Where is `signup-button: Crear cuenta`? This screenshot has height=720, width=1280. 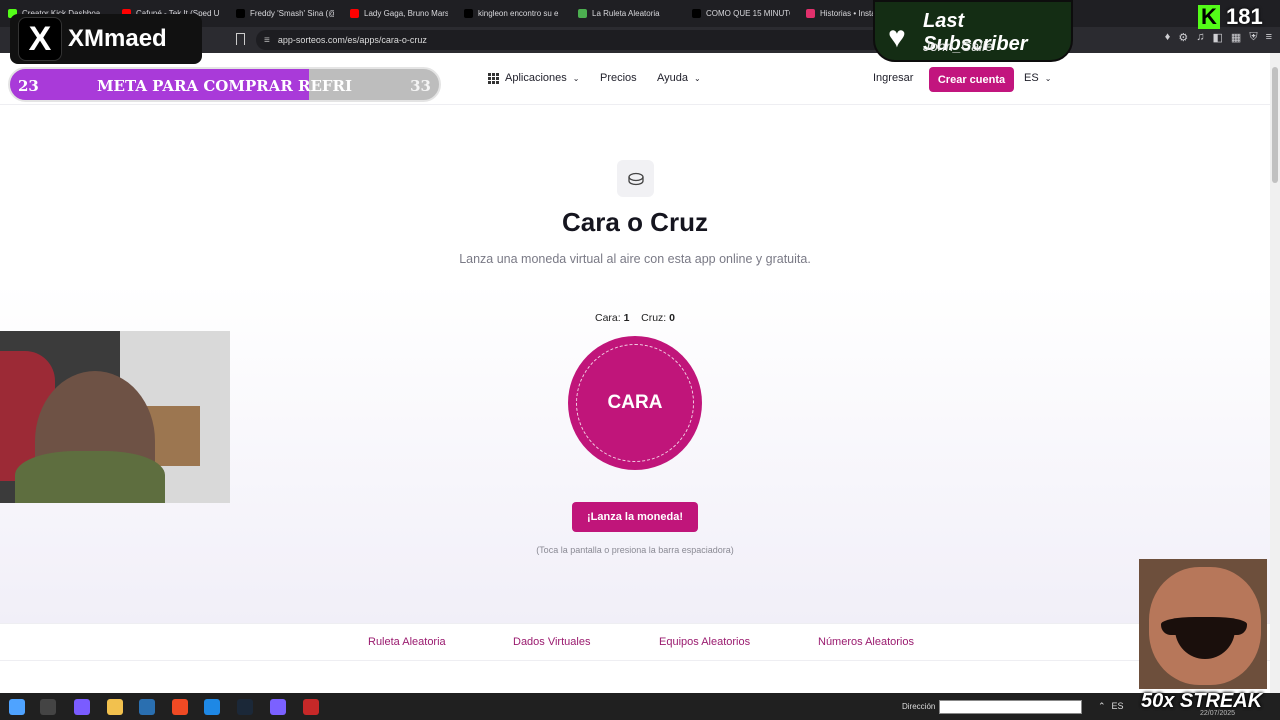 signup-button: Crear cuenta is located at coordinates (971, 79).